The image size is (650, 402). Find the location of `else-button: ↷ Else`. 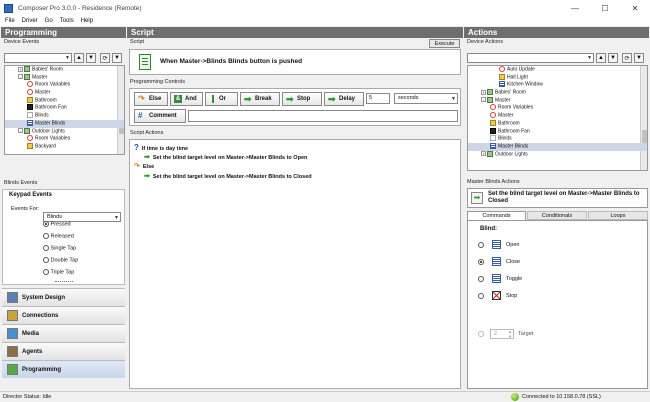

else-button: ↷ Else is located at coordinates (151, 99).